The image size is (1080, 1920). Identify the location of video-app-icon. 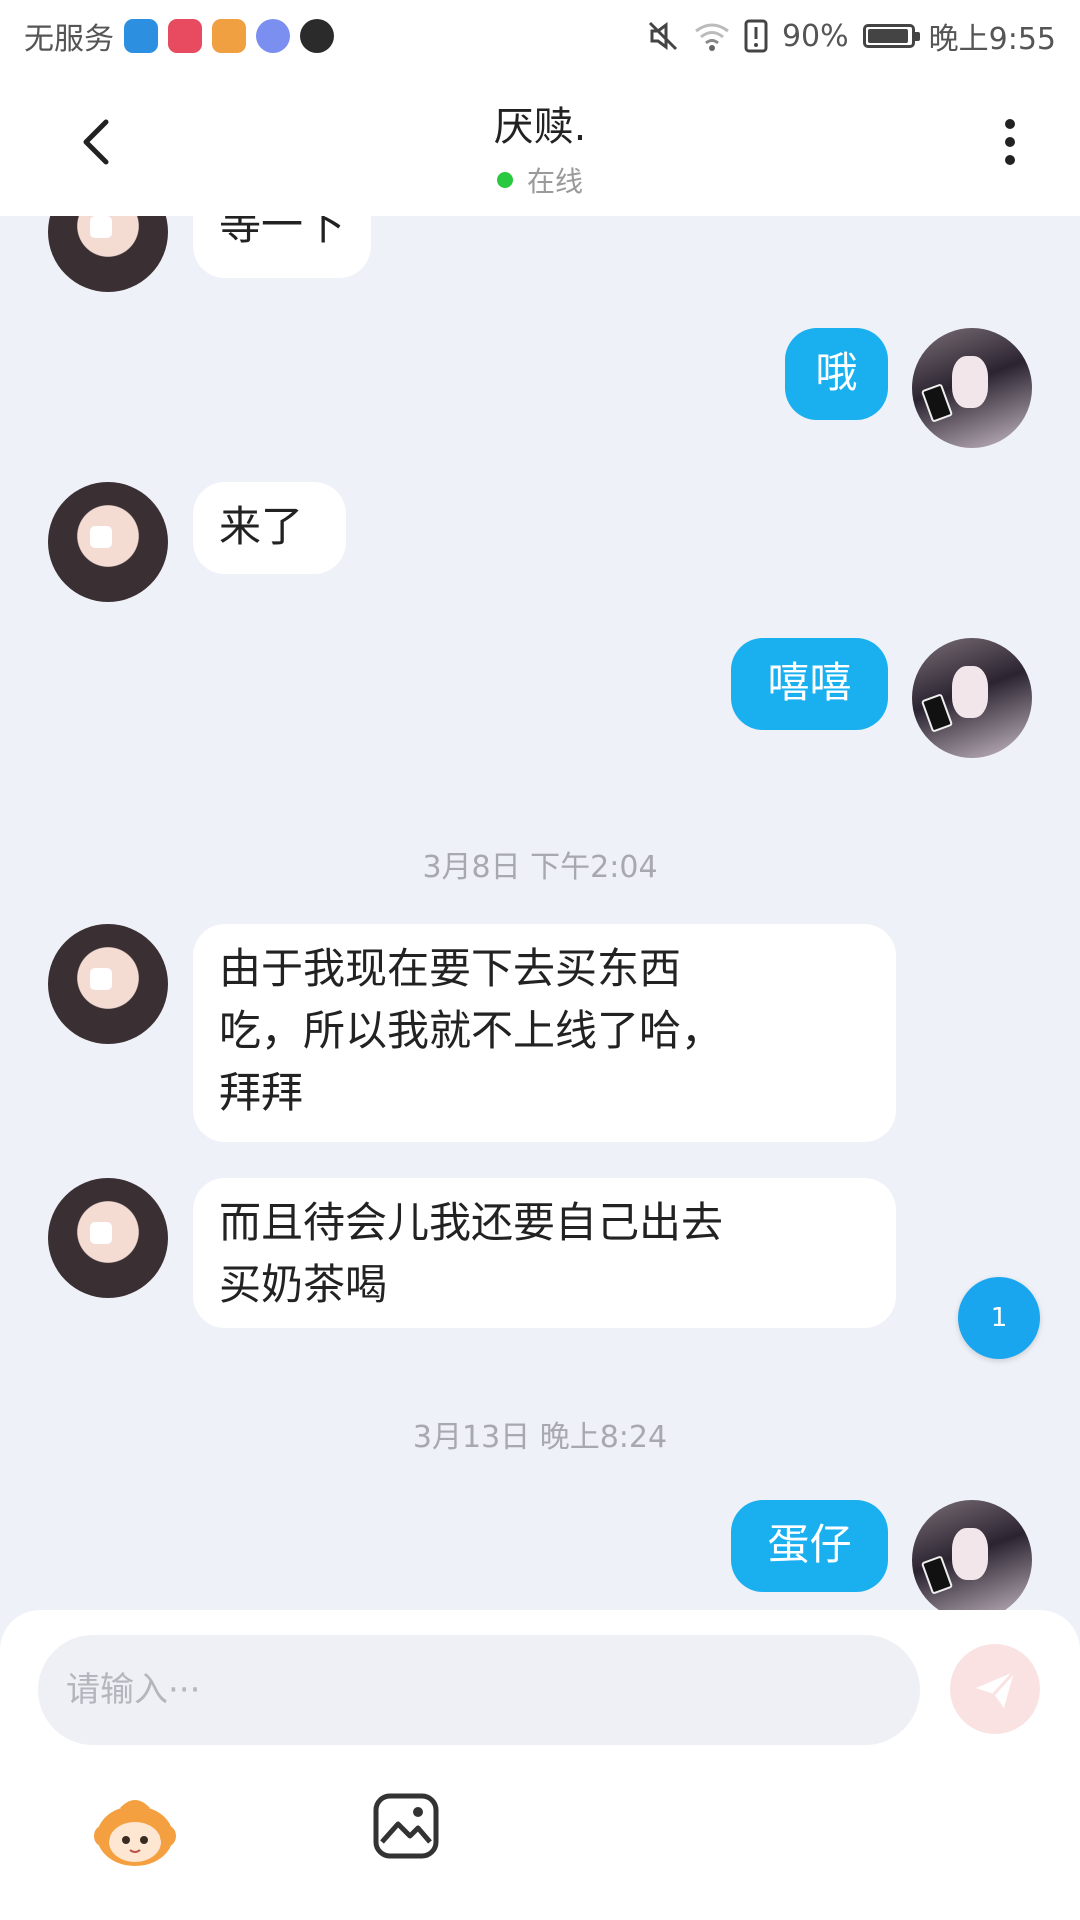
(229, 36).